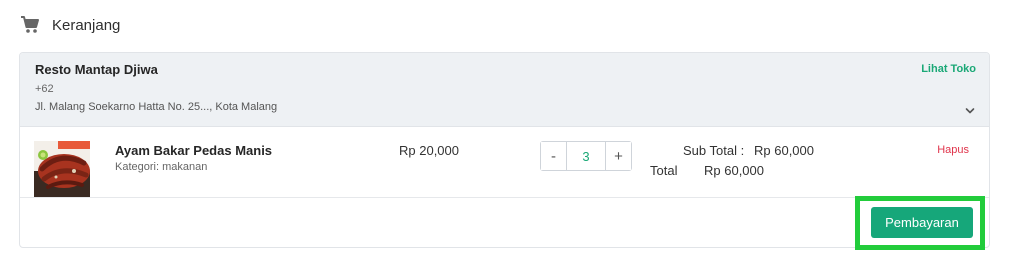  Describe the element at coordinates (62, 169) in the screenshot. I see `food-image` at that location.